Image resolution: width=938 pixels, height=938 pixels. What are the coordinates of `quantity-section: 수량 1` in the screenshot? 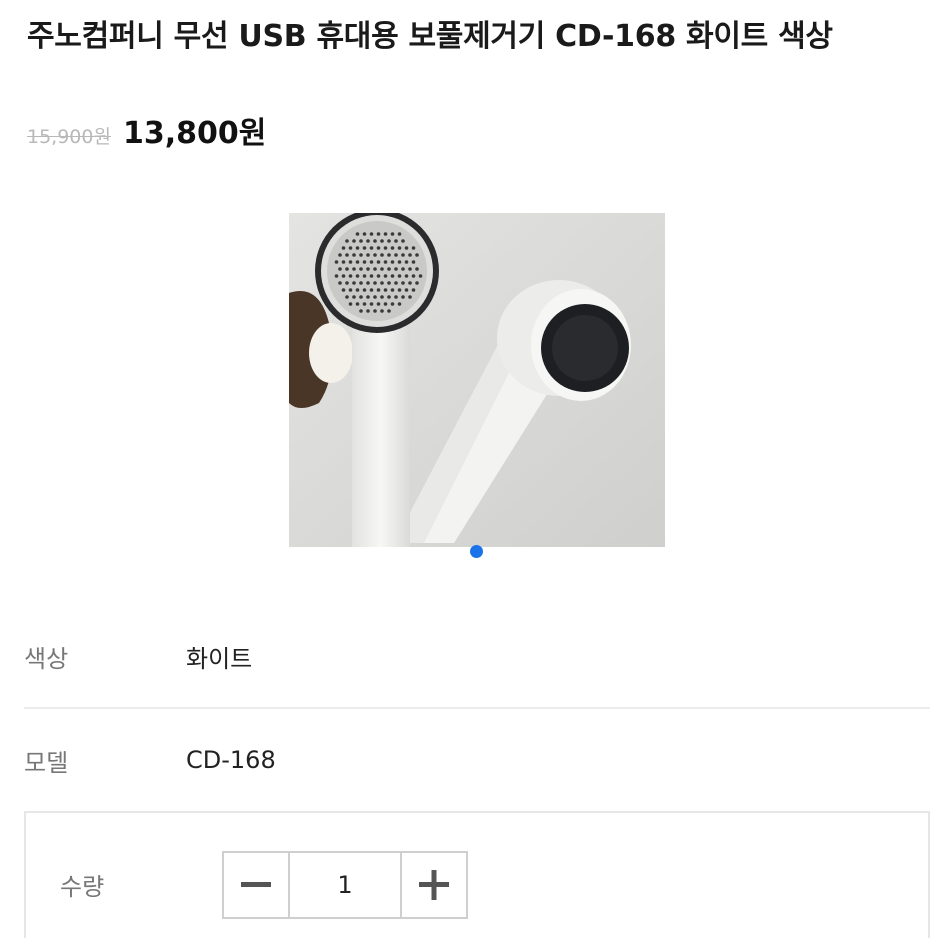 It's located at (477, 874).